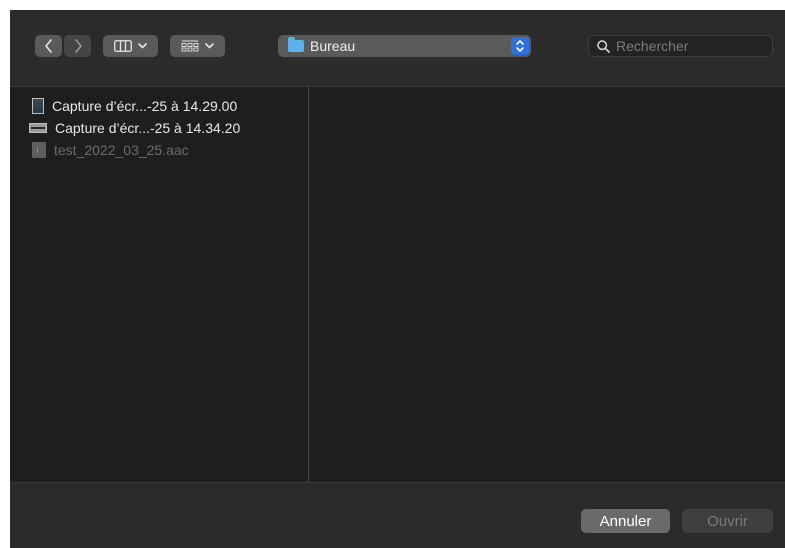 The height and width of the screenshot is (548, 785). I want to click on grid-group-icon, so click(190, 46).